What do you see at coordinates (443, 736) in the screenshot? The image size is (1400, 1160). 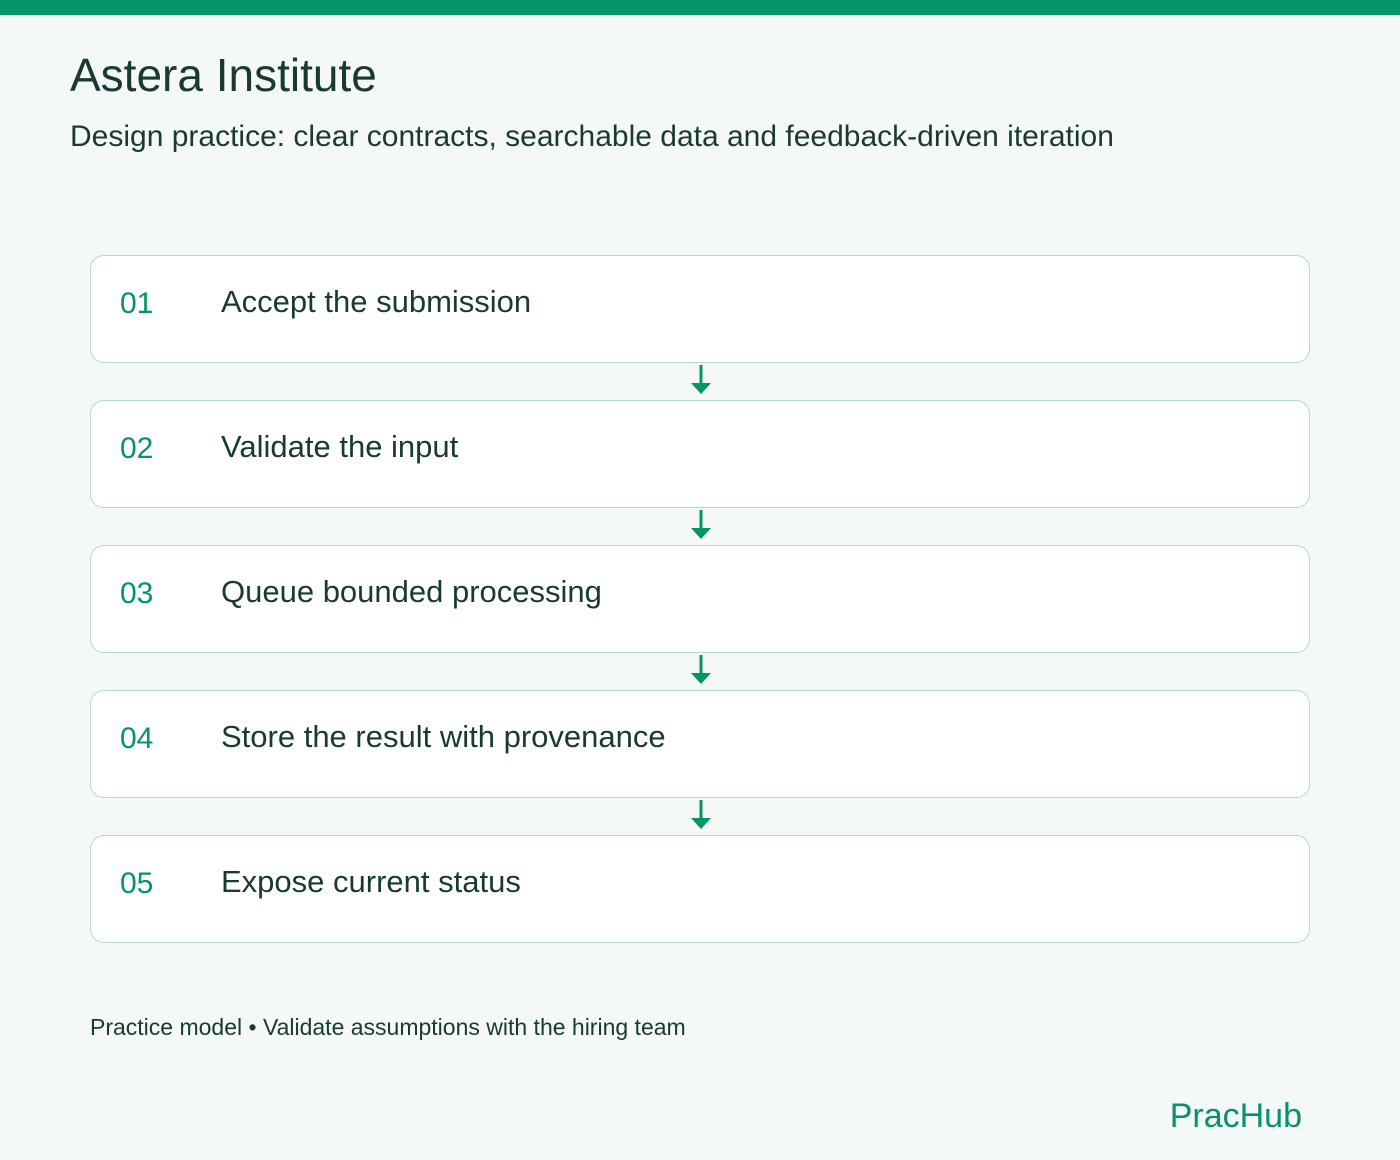 I see `step-label: Store the result with provenance` at bounding box center [443, 736].